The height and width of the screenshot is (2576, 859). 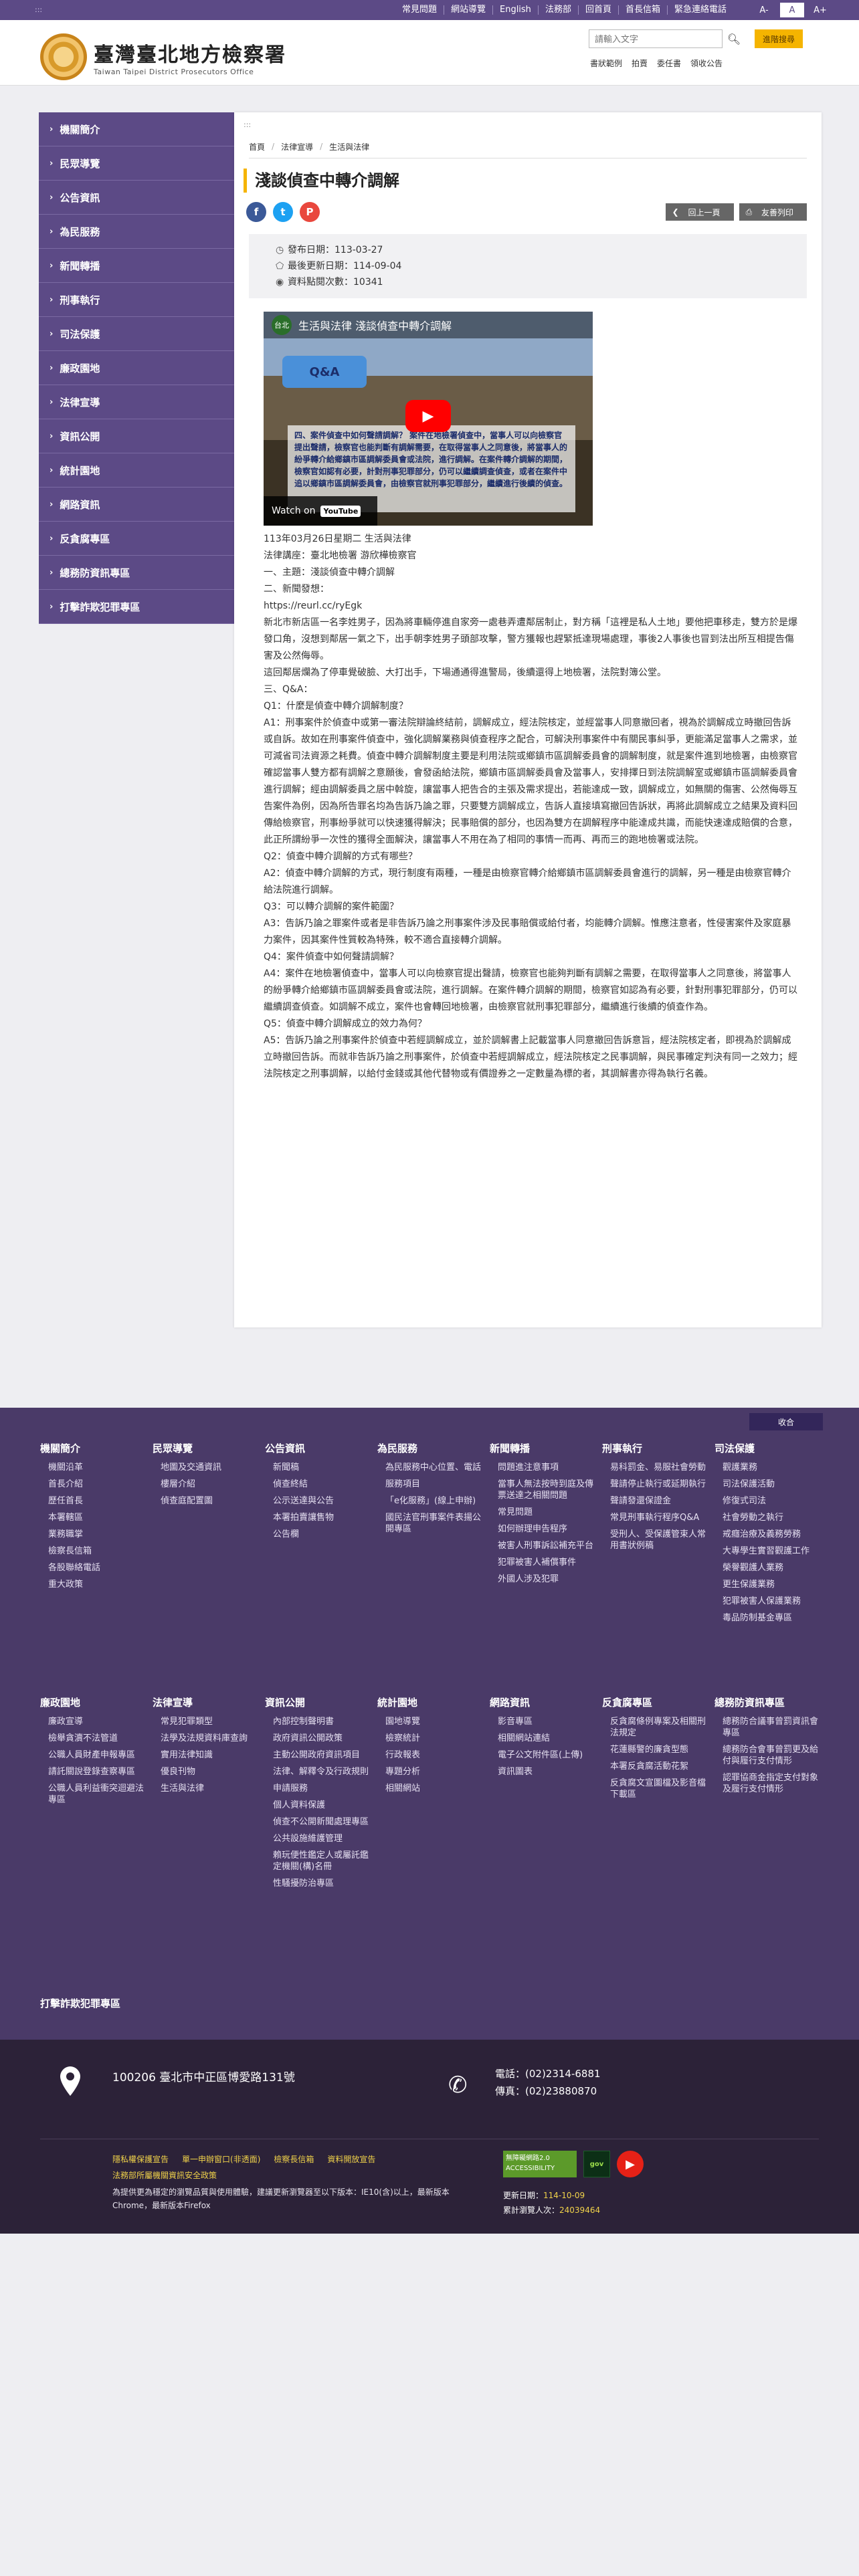 I want to click on footer-link: 服務項目, so click(x=431, y=1484).